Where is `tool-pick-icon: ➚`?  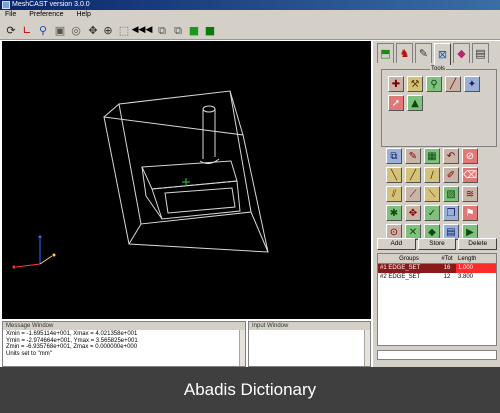 tool-pick-icon: ➚ is located at coordinates (396, 103).